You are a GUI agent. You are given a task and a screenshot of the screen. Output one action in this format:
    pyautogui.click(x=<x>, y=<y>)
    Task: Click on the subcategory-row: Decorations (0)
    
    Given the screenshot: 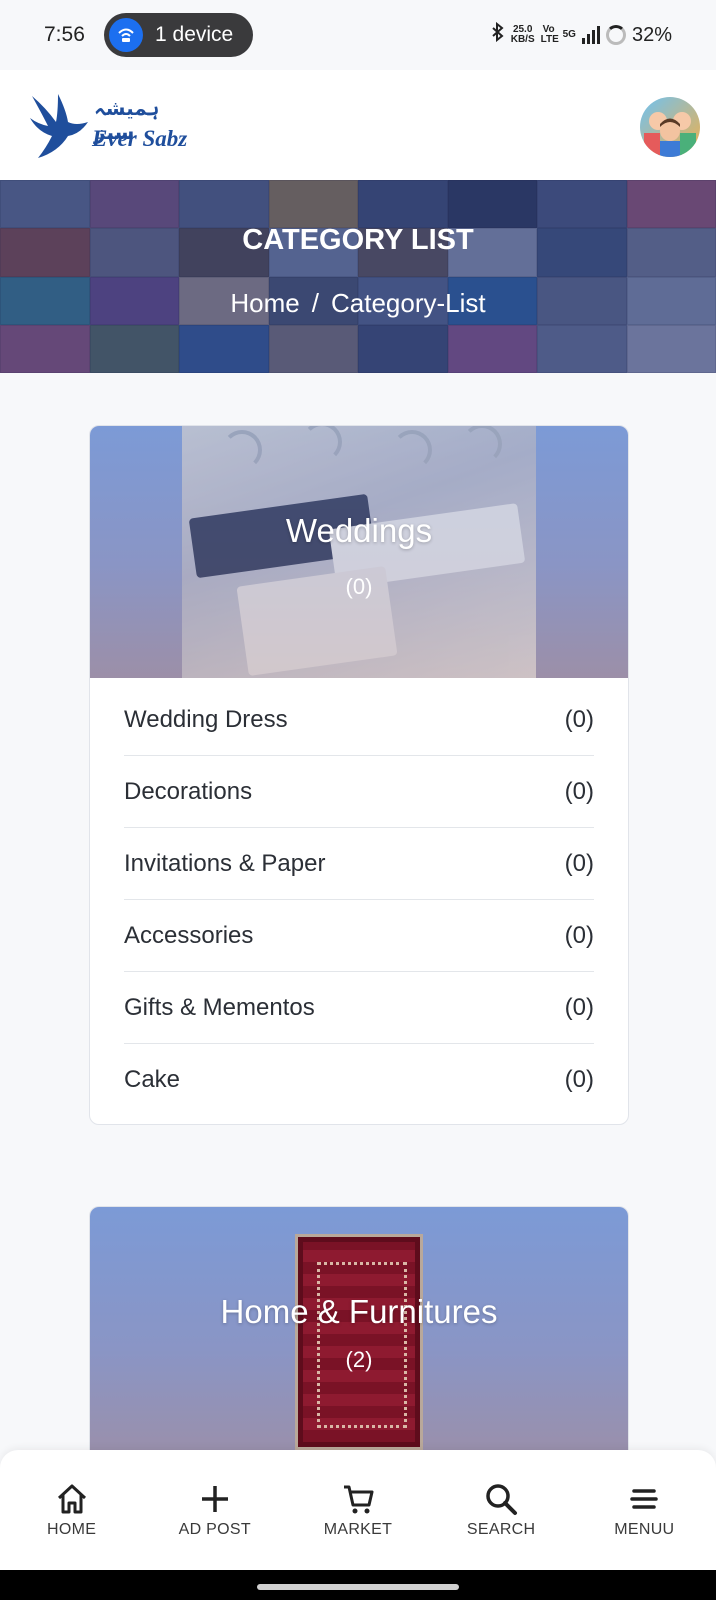 What is the action you would take?
    pyautogui.click(x=359, y=792)
    